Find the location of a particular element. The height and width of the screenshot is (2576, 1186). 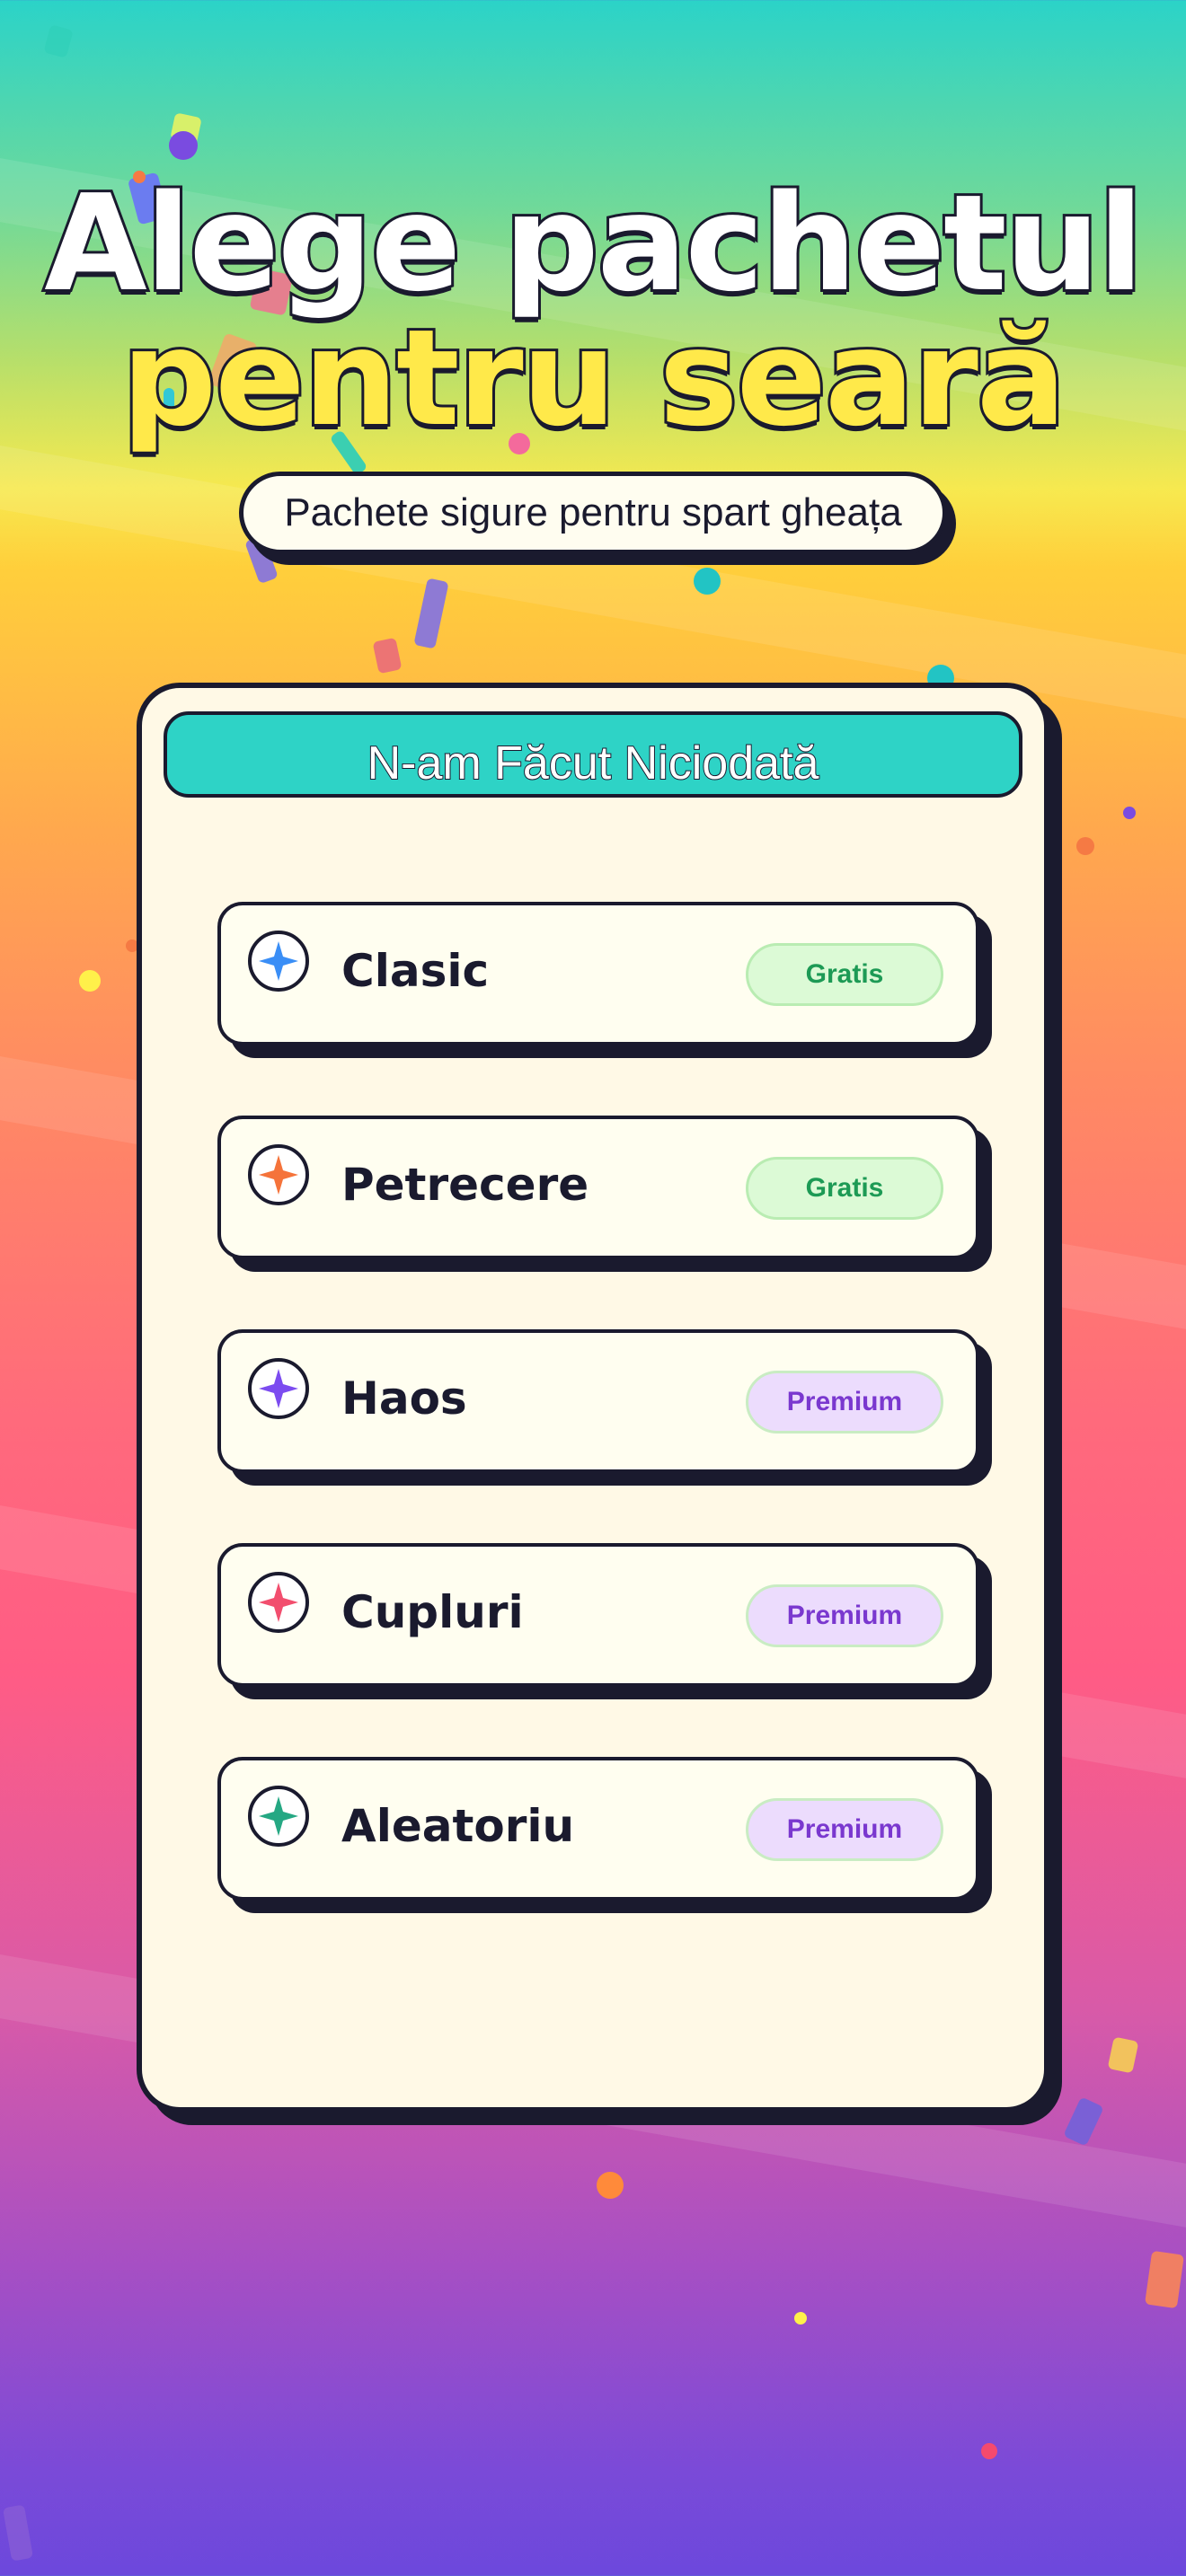

pack-option-clasic: Clasic Gratis is located at coordinates (598, 973).